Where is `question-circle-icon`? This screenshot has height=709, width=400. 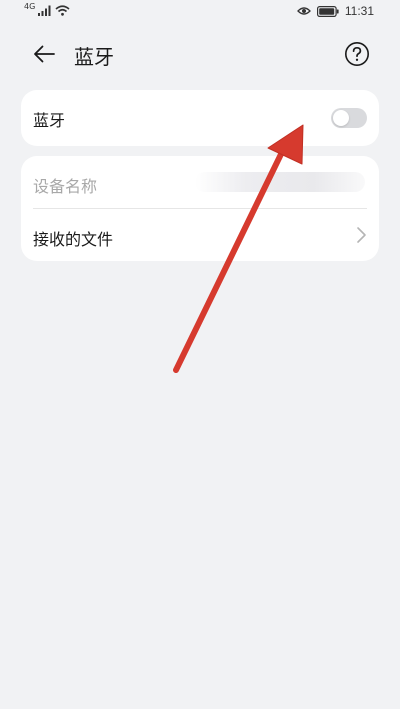
question-circle-icon is located at coordinates (357, 54).